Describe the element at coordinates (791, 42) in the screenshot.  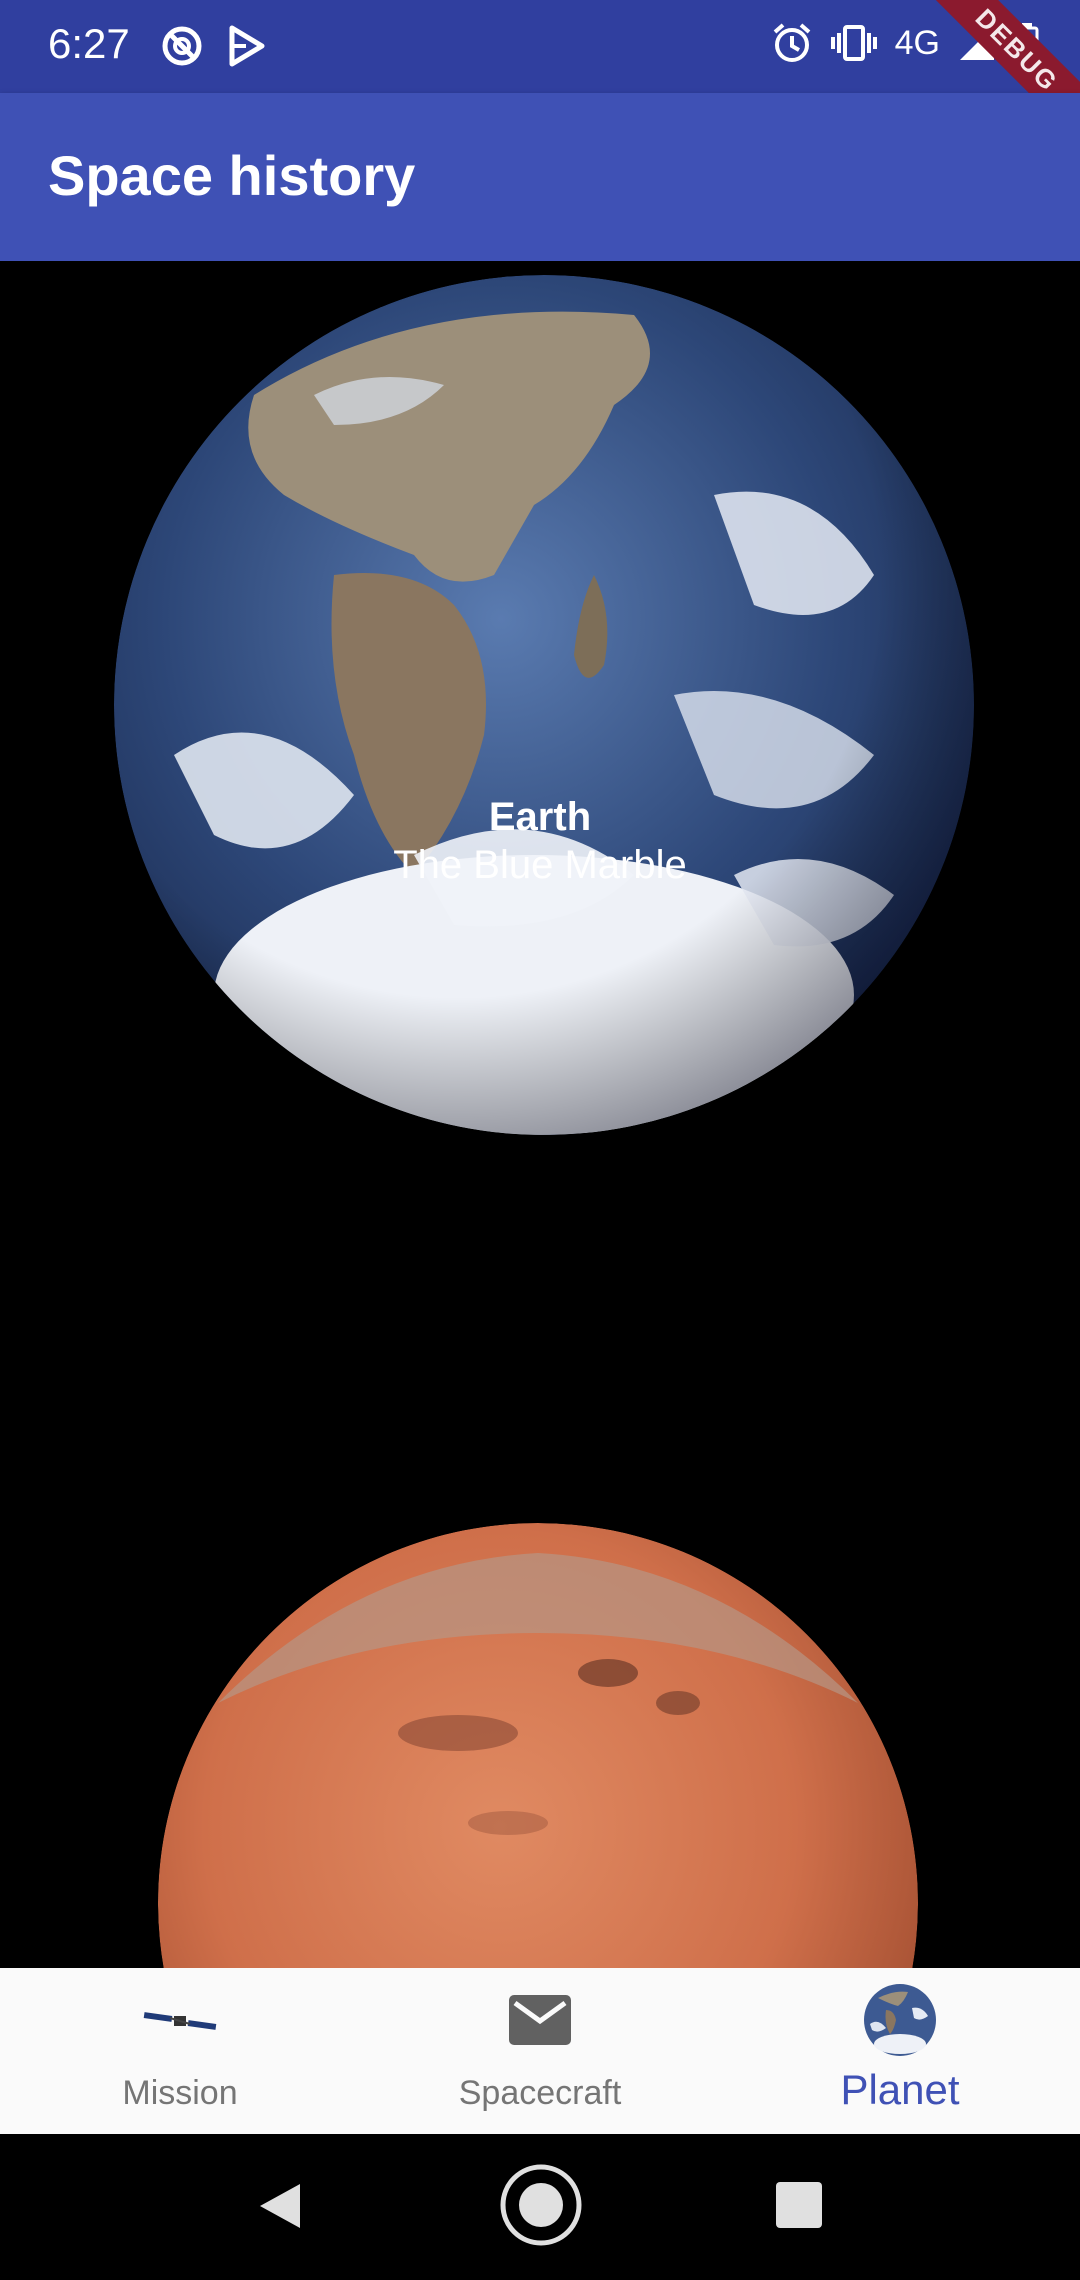
I see `alarm-icon` at that location.